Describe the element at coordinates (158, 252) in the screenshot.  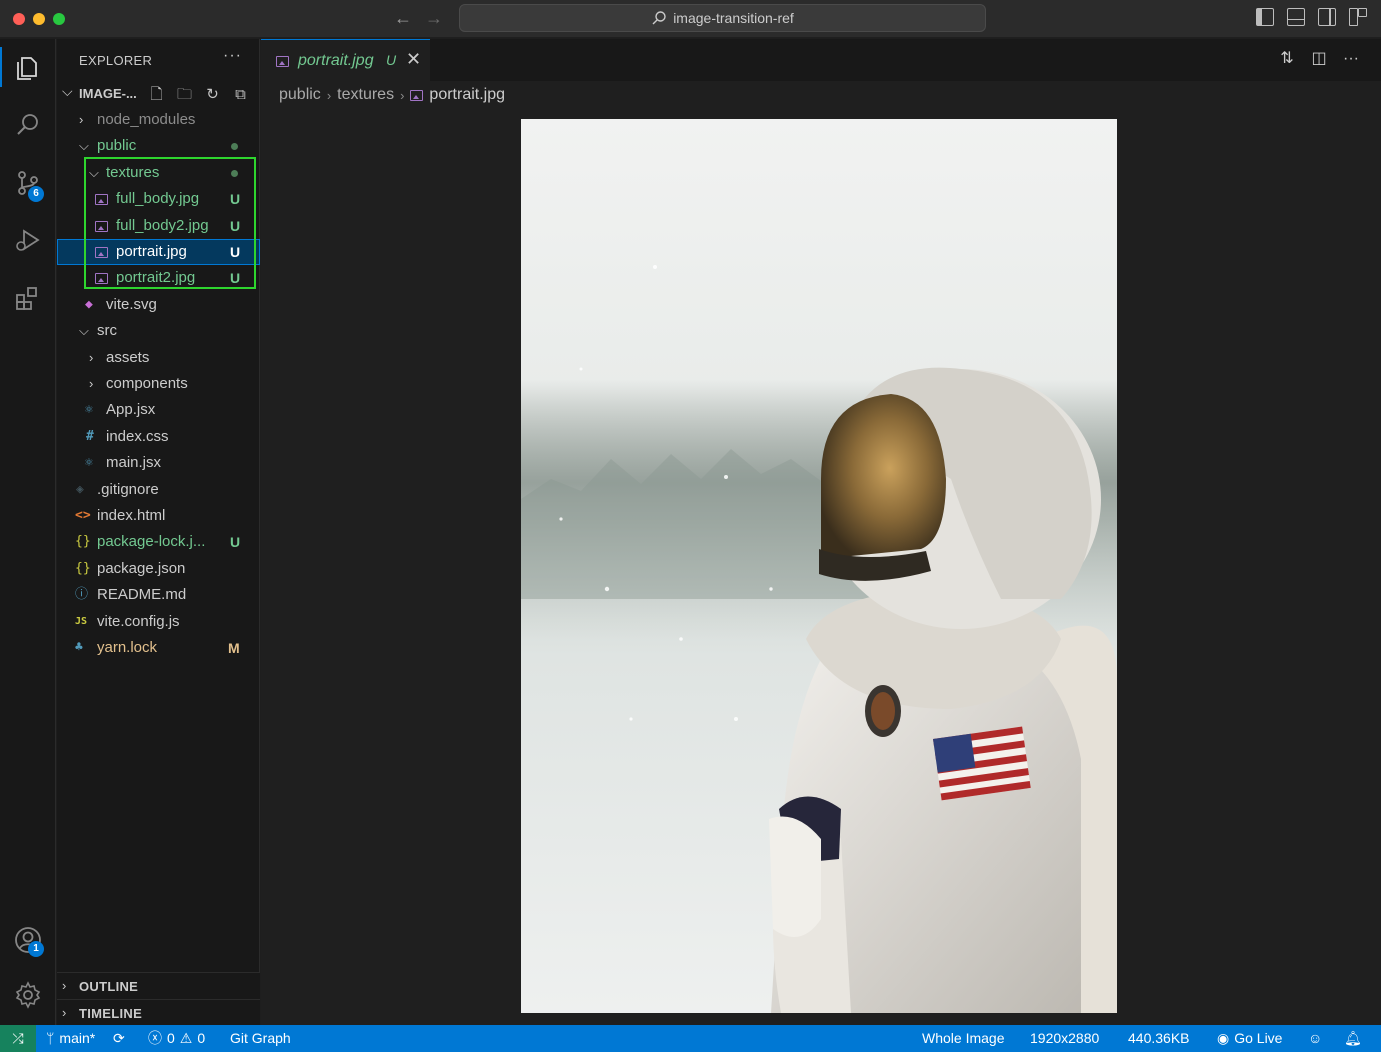
I see `tree-item-portrait-jpg: portrait.jpg U` at that location.